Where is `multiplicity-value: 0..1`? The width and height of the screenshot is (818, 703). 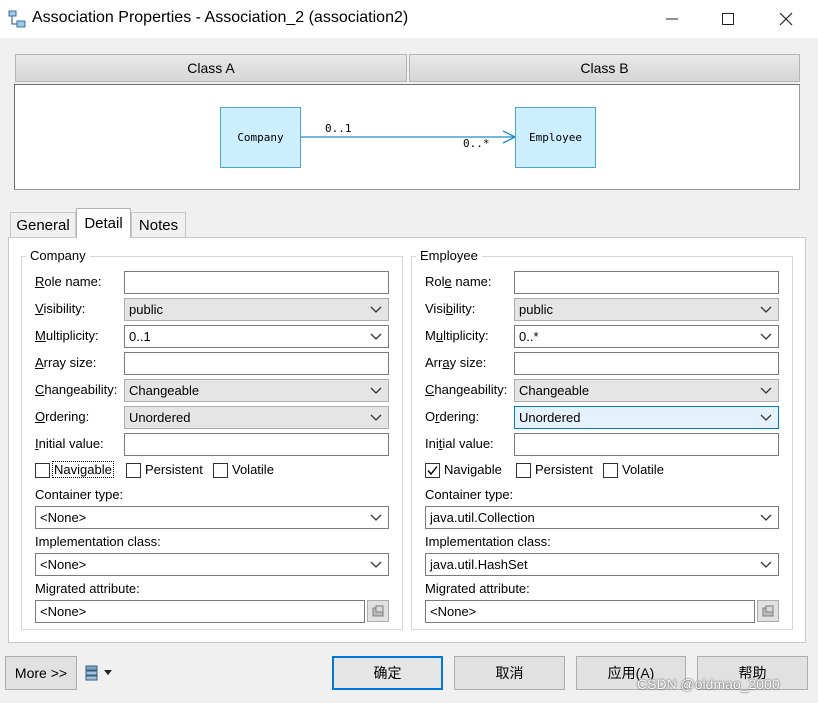
multiplicity-value: 0..1 is located at coordinates (140, 336).